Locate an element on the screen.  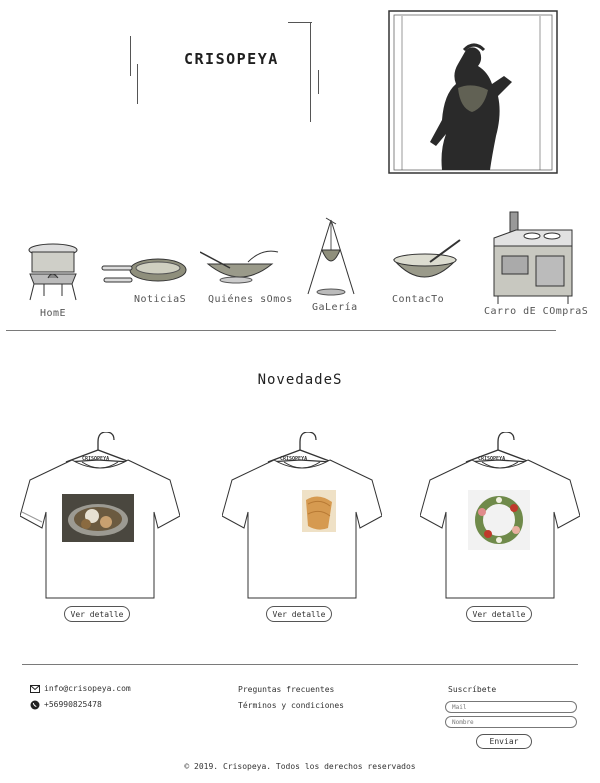
nav-label-contacto: ContacTo is located at coordinates (418, 299).